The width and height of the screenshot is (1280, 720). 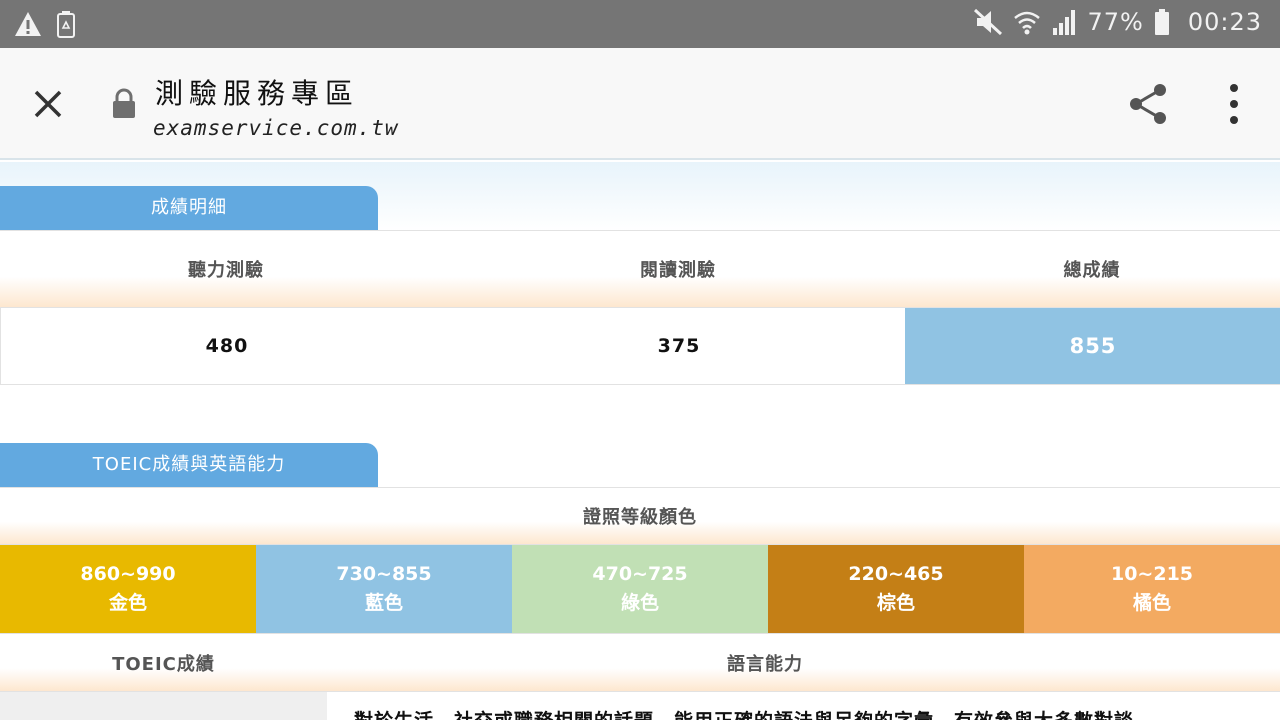 What do you see at coordinates (1152, 574) in the screenshot?
I see `level-range: 10~215` at bounding box center [1152, 574].